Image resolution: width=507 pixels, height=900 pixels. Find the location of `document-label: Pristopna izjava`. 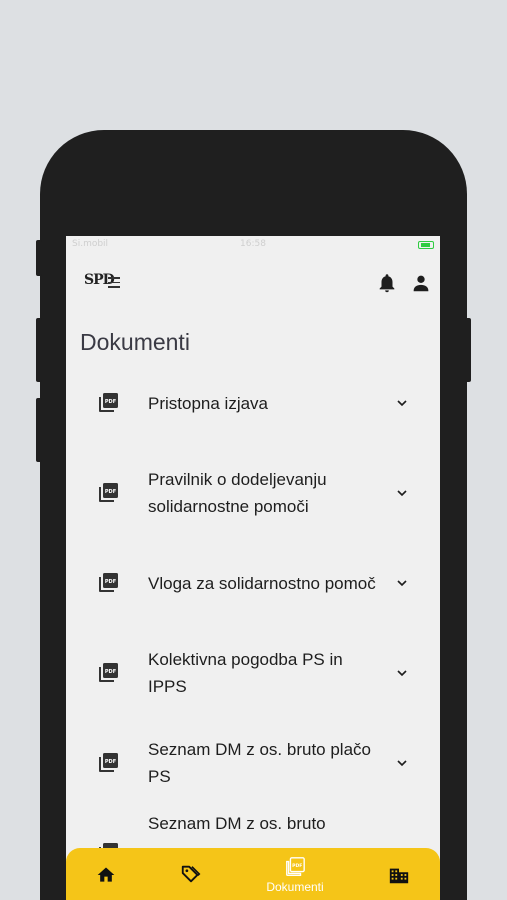

document-label: Pristopna izjava is located at coordinates (208, 403).